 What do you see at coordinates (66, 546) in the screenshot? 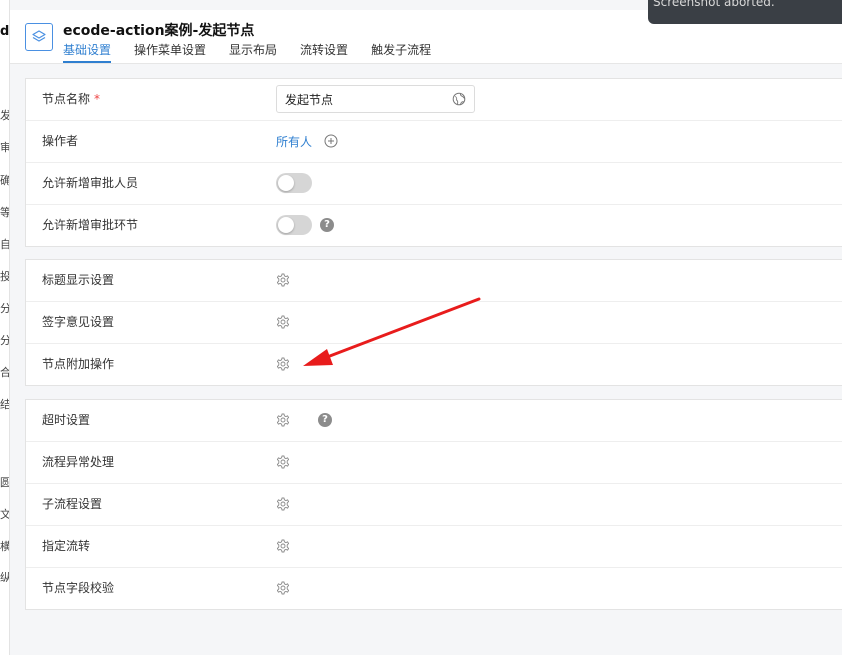
I see `designated-flow-label: 指定流转` at bounding box center [66, 546].